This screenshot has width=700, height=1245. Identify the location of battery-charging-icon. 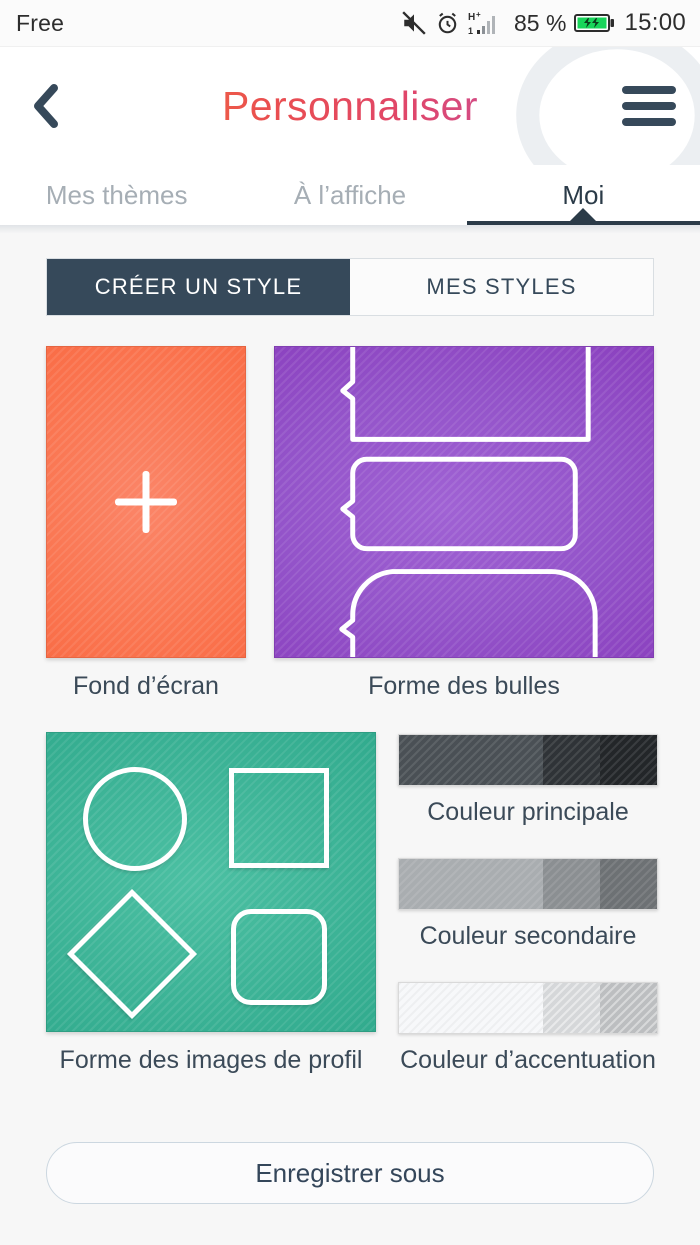
(595, 23).